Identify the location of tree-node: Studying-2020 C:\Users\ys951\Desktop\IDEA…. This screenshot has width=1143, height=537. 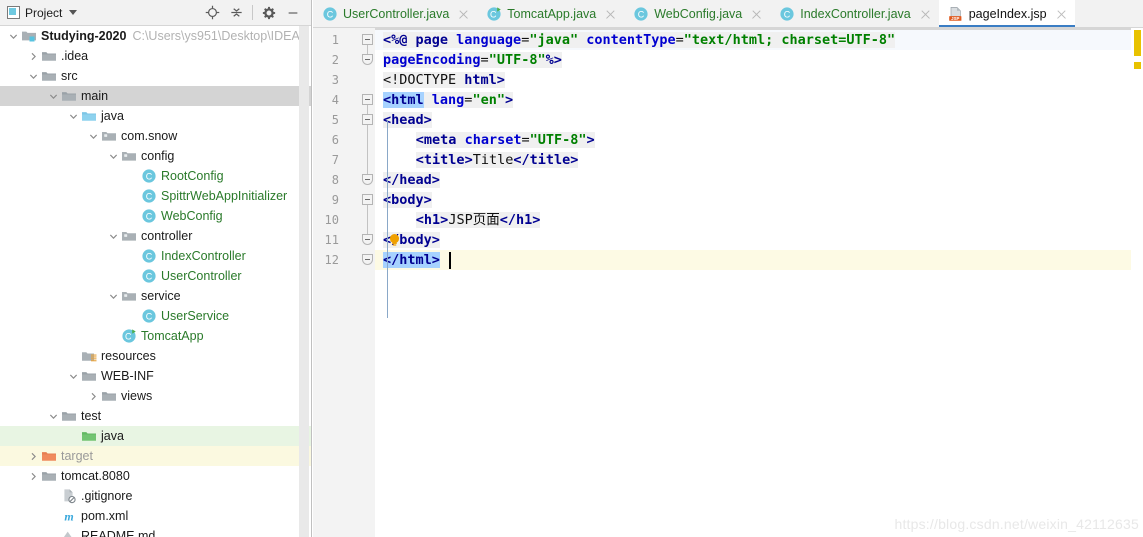
(155, 36).